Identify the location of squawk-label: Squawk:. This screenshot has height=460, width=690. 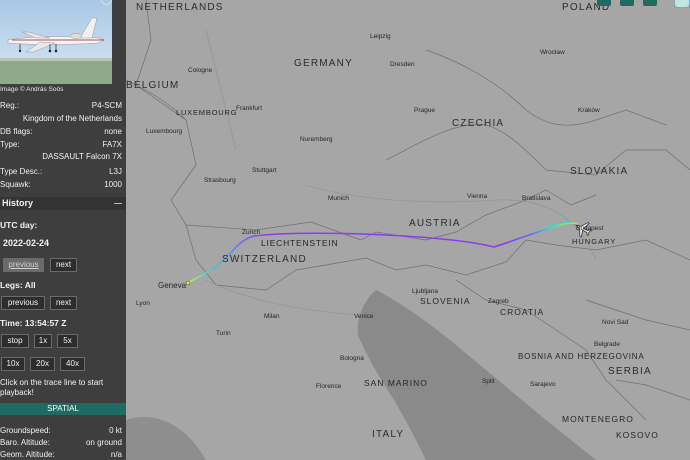
(15, 184).